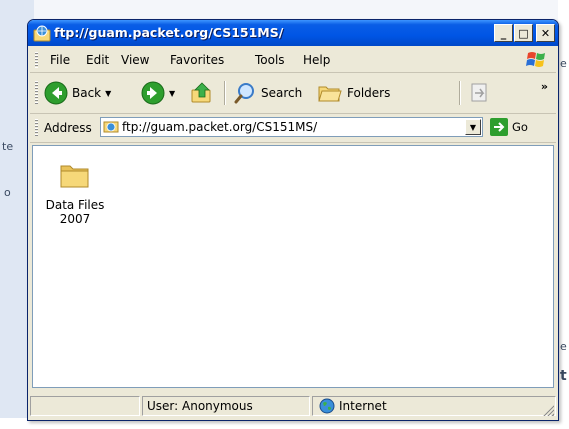 The image size is (569, 429). I want to click on search-icon, so click(244, 93).